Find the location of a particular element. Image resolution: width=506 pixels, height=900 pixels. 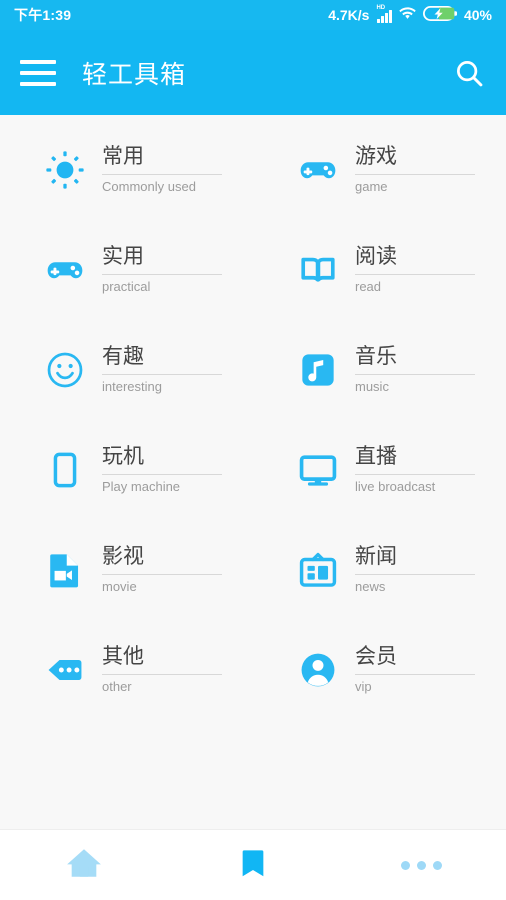

category-item-practical: 实用 practical is located at coordinates (126, 283).